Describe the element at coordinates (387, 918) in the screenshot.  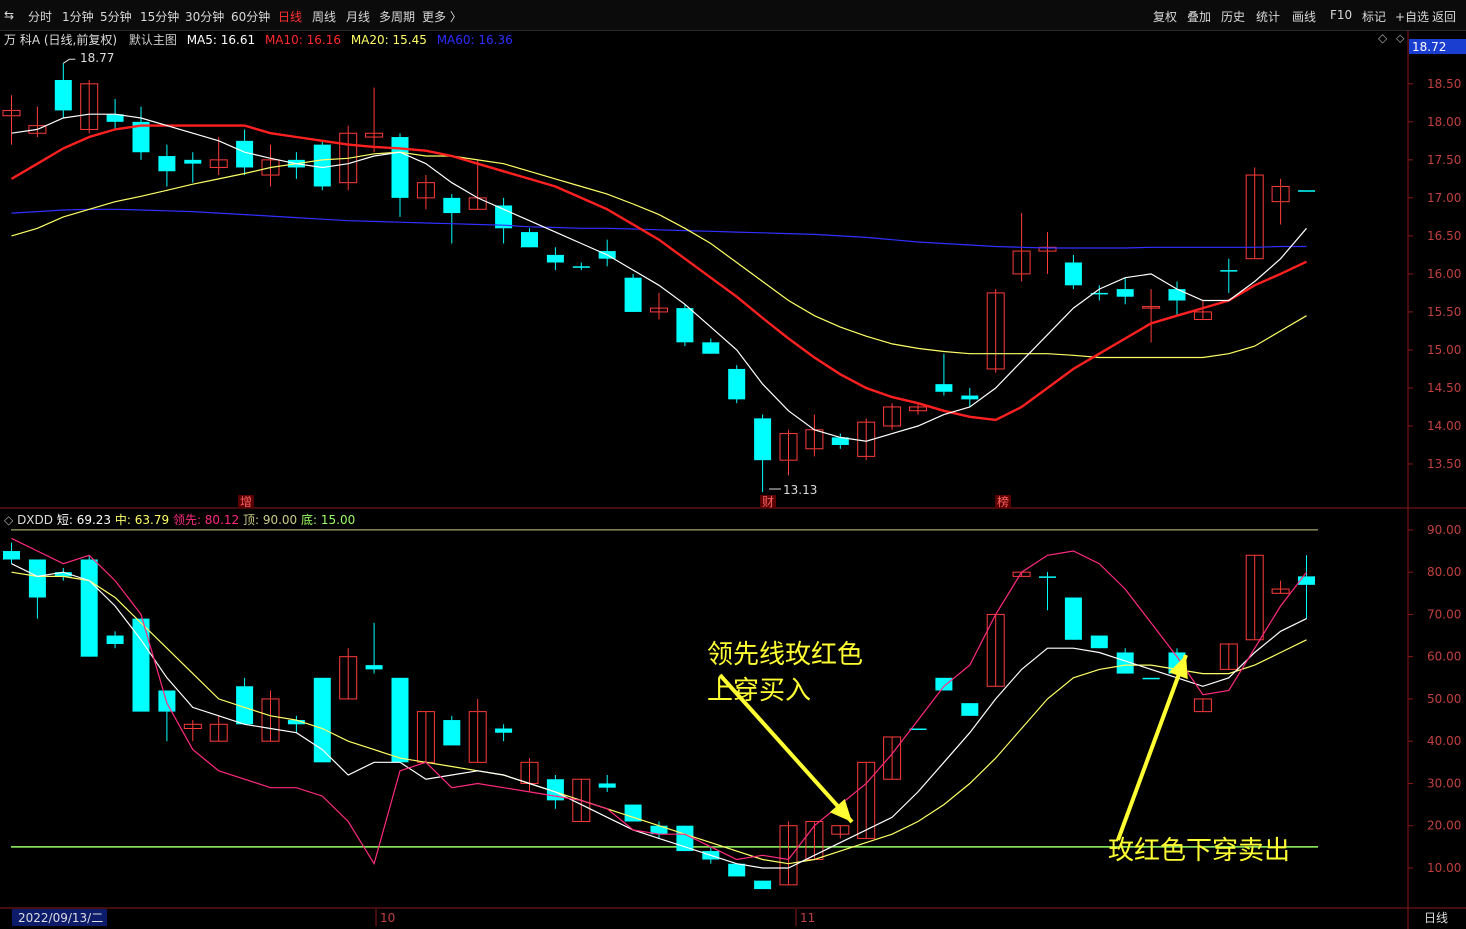
I see `month-label-a: 10` at that location.